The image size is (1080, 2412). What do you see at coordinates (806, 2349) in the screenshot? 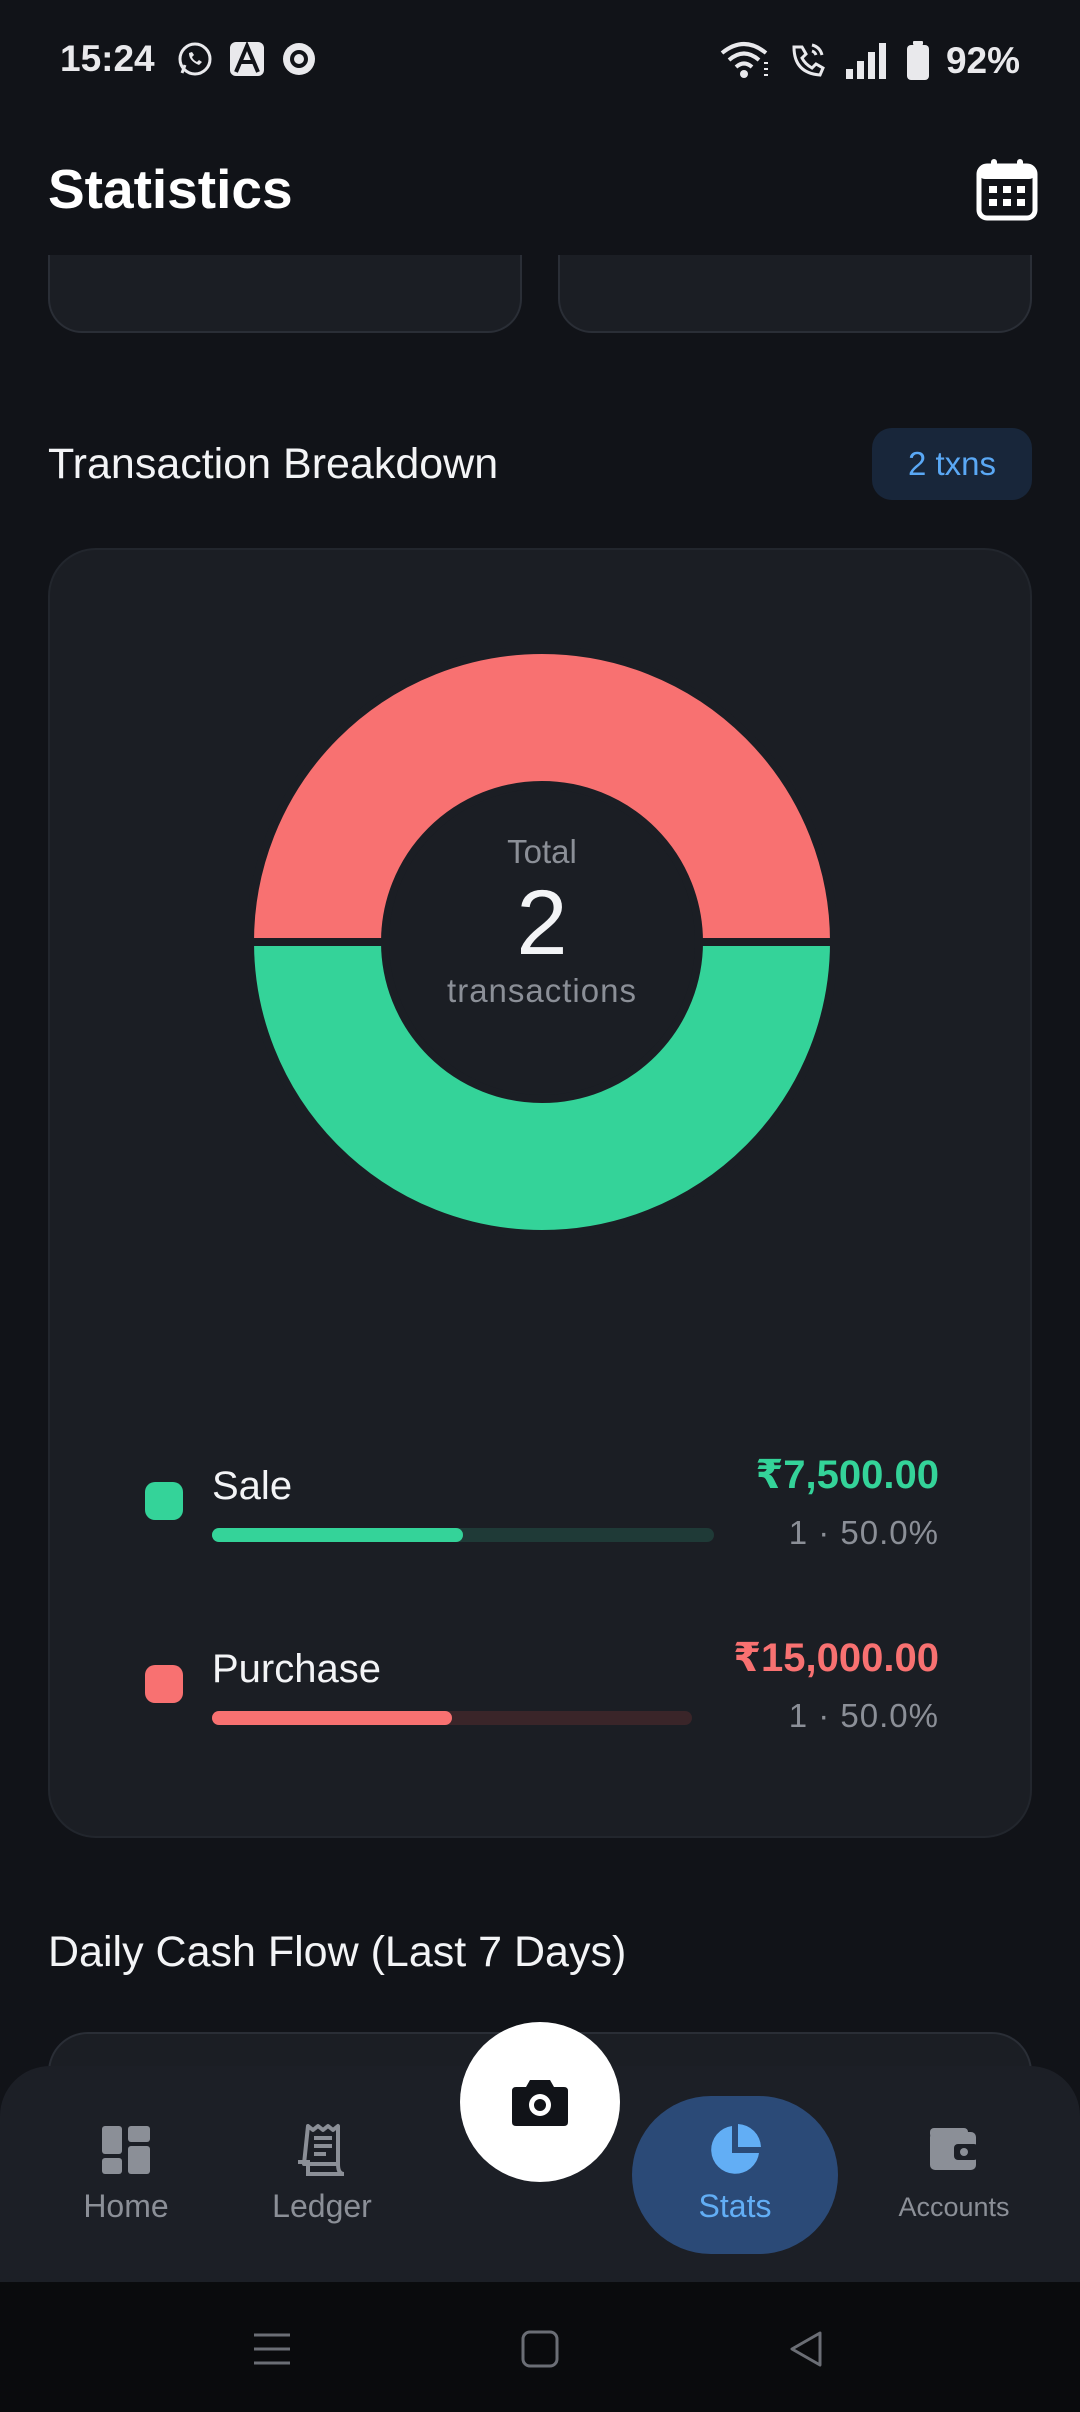
I see `back-icon` at bounding box center [806, 2349].